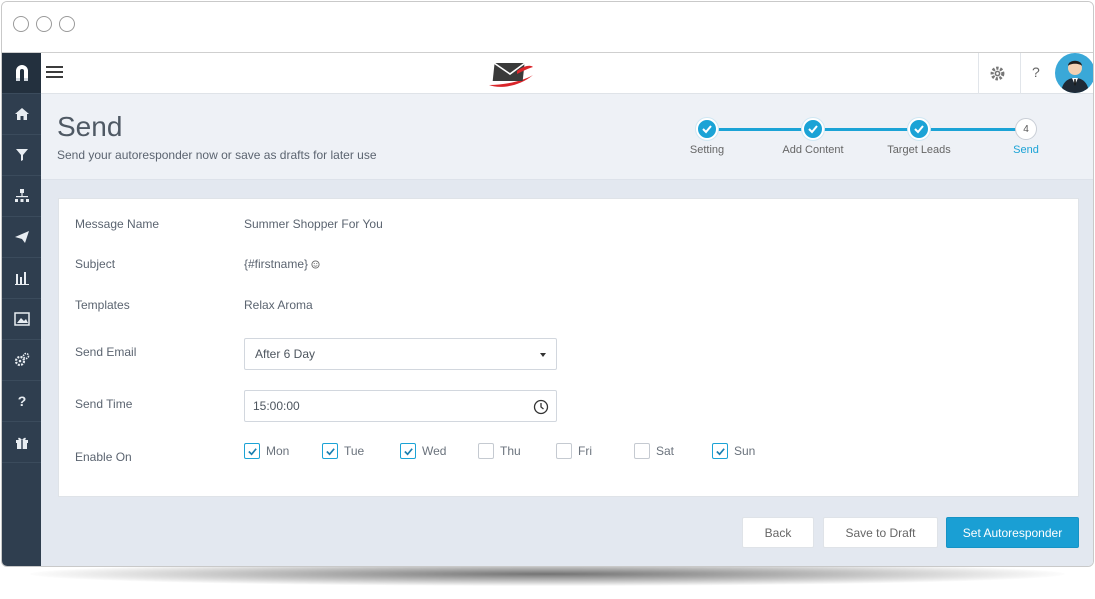 This screenshot has height=599, width=1095. I want to click on window-maximize-button, so click(67, 24).